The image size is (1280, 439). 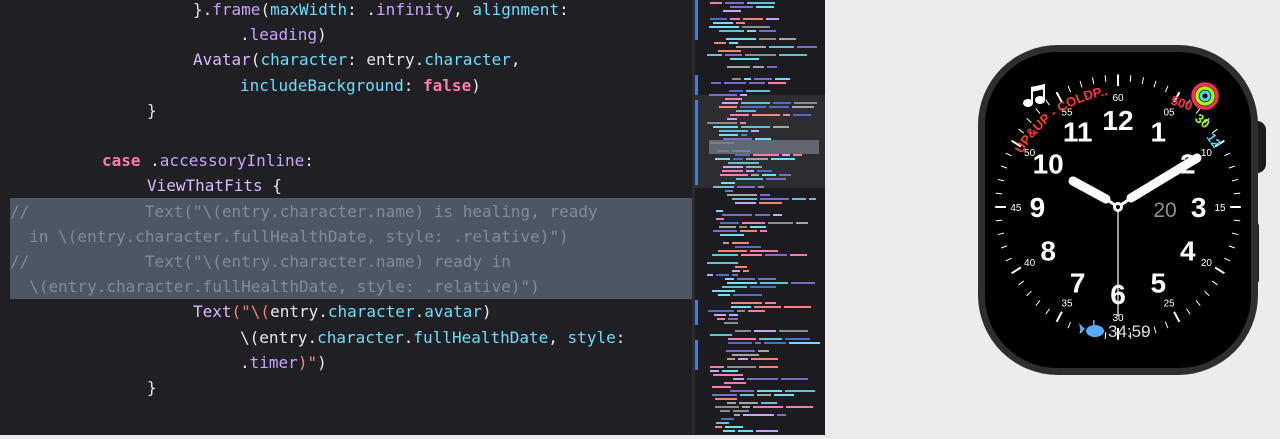 I want to click on code-line: includeBackground: false), so click(x=360, y=85).